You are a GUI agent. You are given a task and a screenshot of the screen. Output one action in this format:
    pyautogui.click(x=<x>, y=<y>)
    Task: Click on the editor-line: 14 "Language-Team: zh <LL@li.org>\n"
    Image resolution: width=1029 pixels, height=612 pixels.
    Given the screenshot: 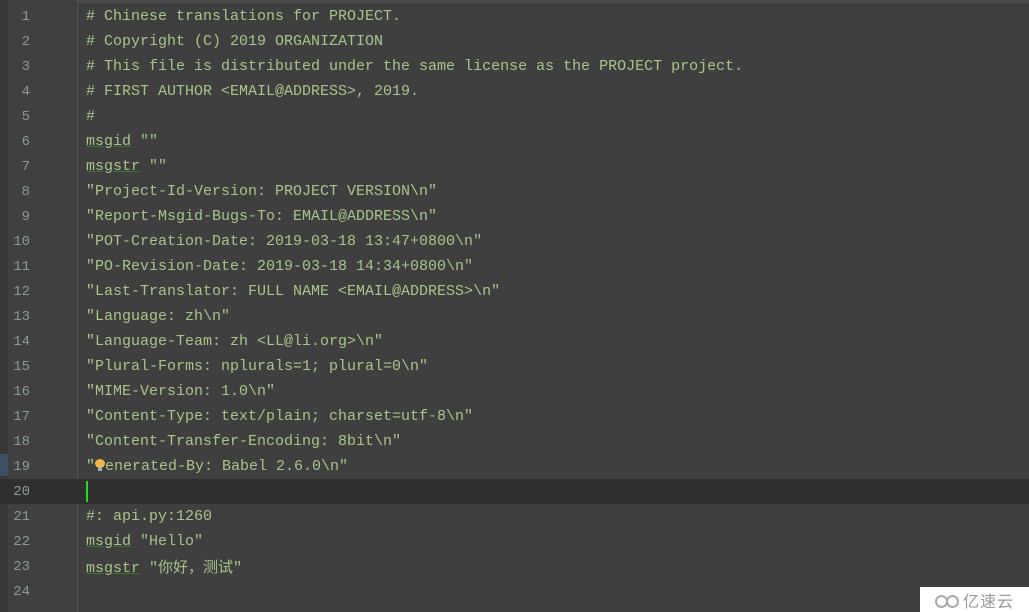 What is the action you would take?
    pyautogui.click(x=514, y=341)
    